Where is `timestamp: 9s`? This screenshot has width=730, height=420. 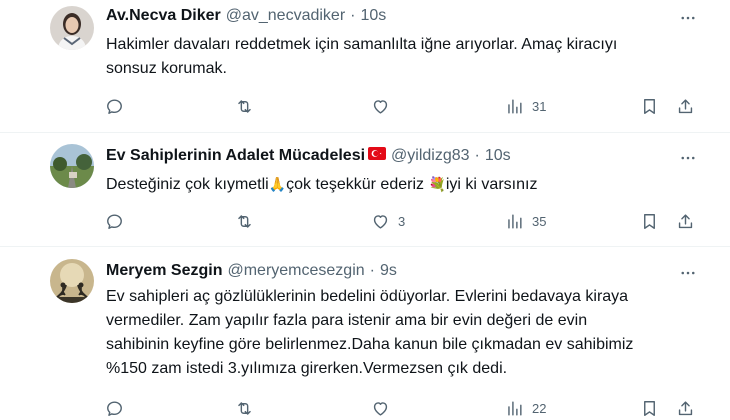 timestamp: 9s is located at coordinates (388, 271).